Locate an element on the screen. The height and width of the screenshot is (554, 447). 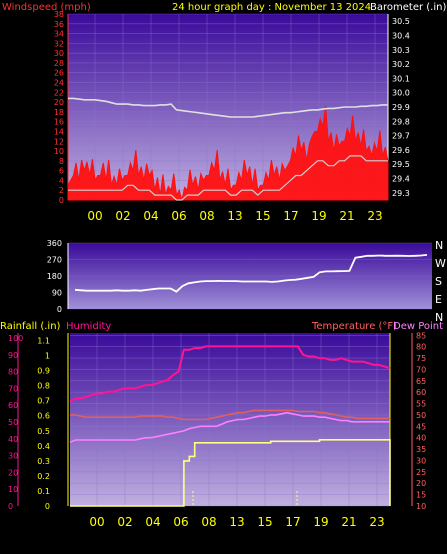
windspeed-tick-label: 10 is located at coordinates (59, 151).